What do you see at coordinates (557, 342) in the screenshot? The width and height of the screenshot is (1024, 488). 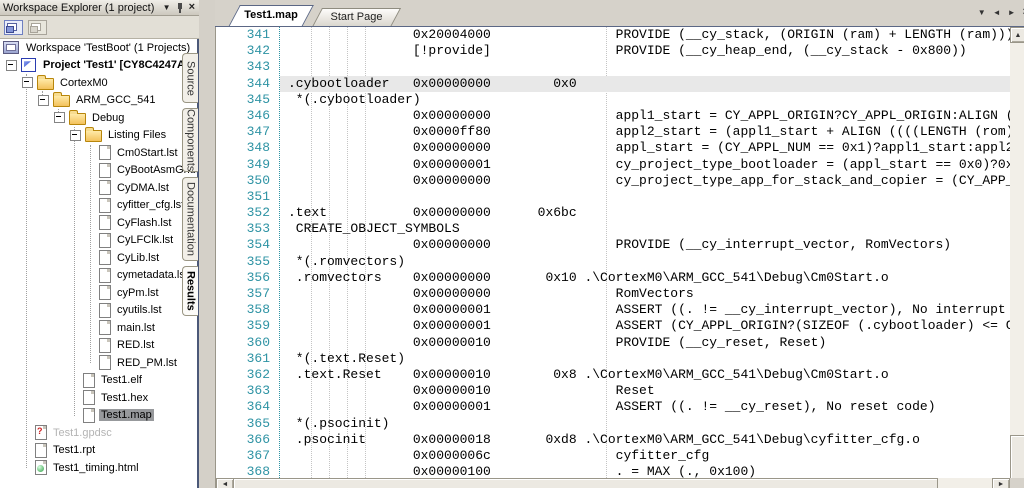 I see `code-line: 0x00000010 PROVIDE (__cy_reset, Reset)` at bounding box center [557, 342].